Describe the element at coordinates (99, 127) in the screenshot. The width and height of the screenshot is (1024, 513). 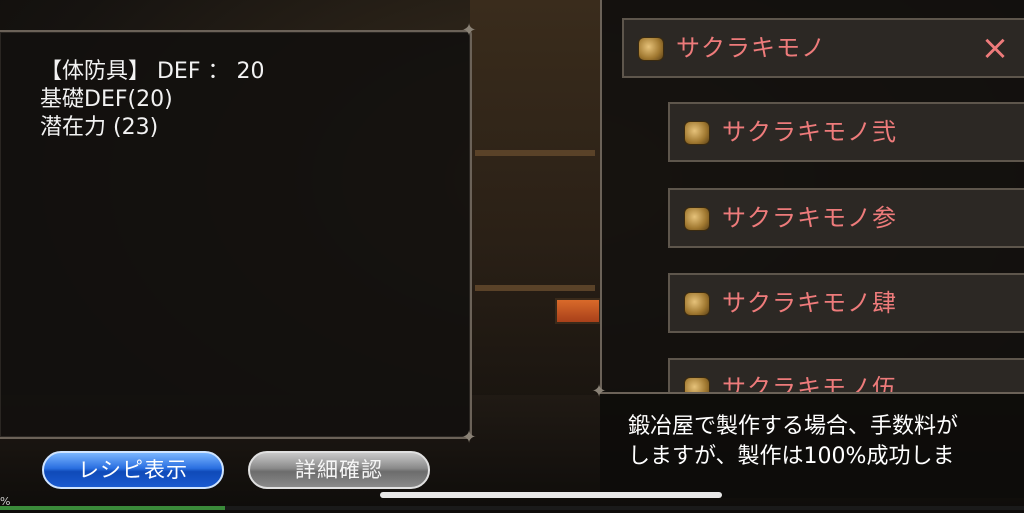
I see `stat-potential-line: 潜在力 (23)` at that location.